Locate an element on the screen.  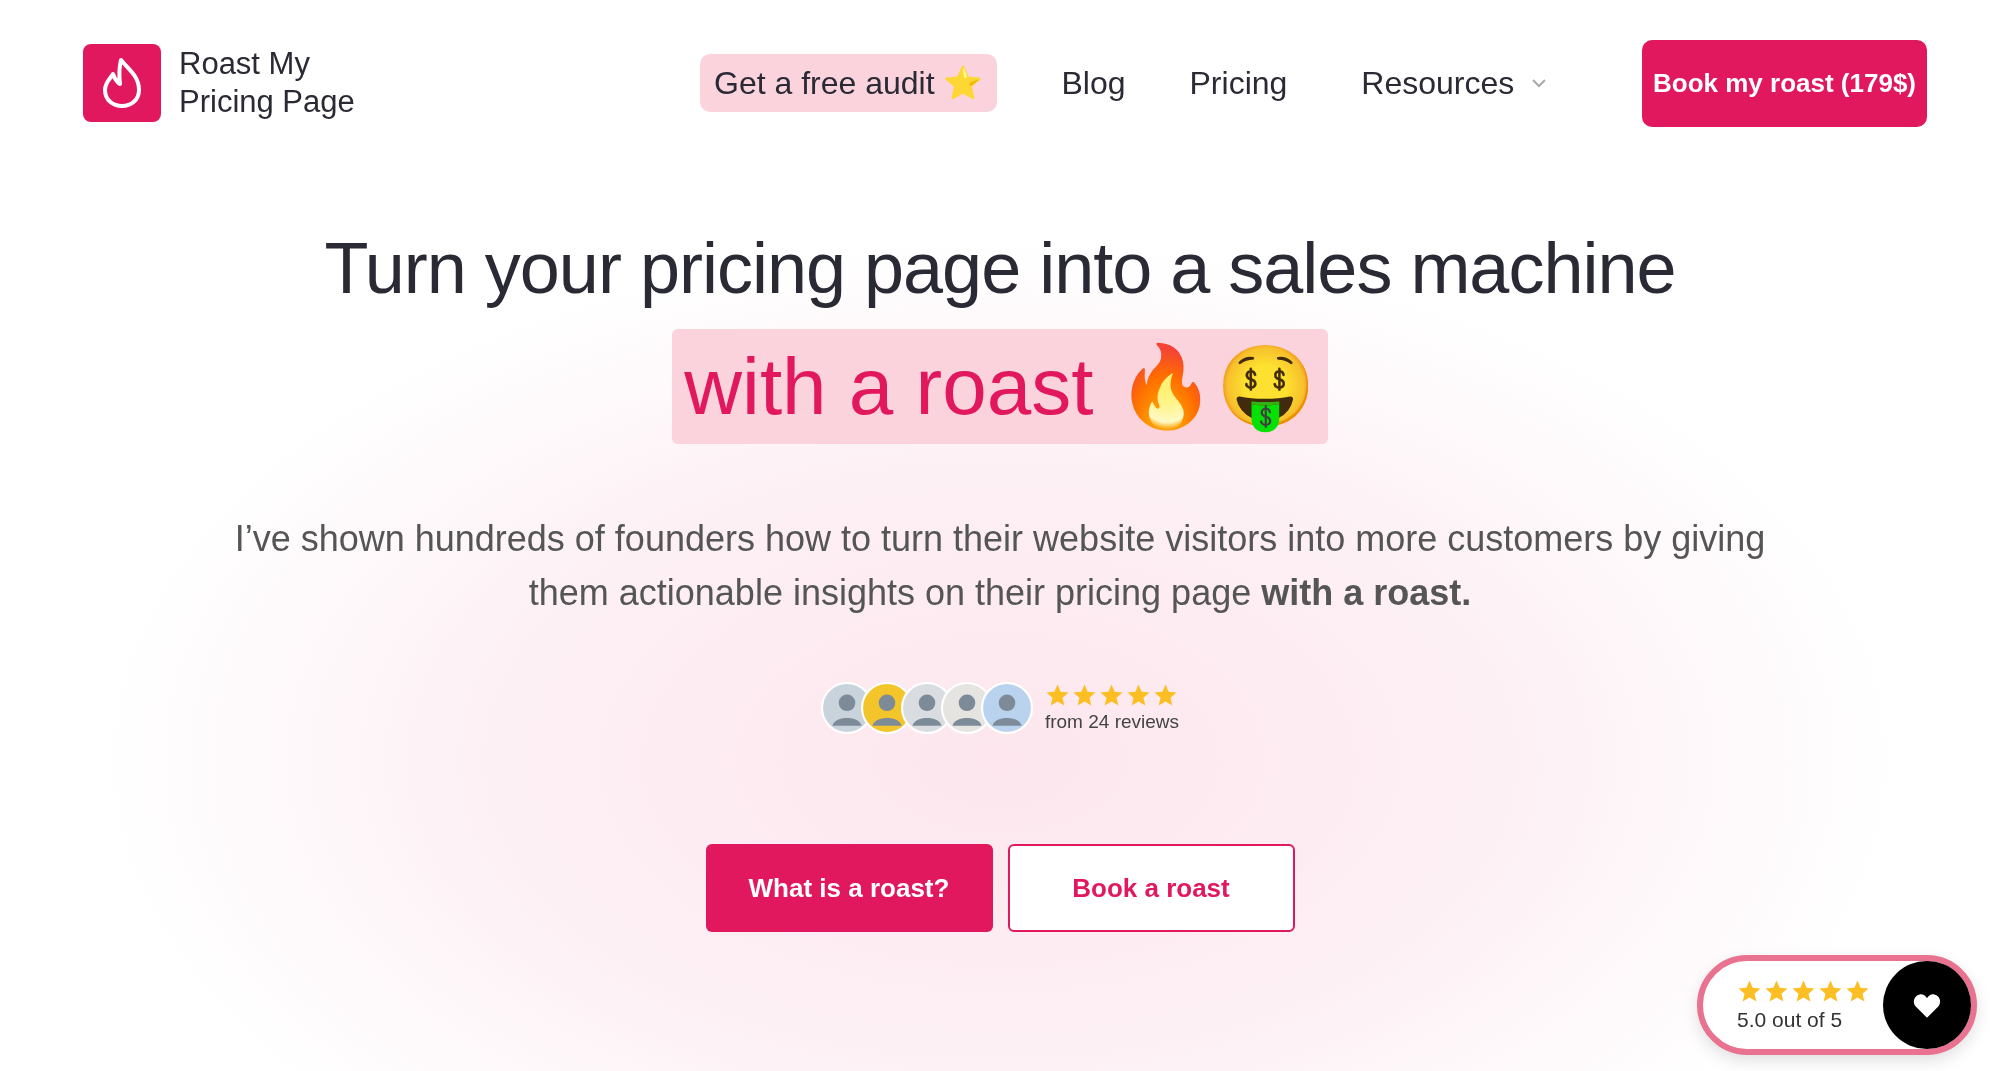
hero-description: I’ve shown hundreds of founders how to turn their website visitors into more customers by giving them actionable insights on their pricing page with a roast. is located at coordinates (1000, 566).